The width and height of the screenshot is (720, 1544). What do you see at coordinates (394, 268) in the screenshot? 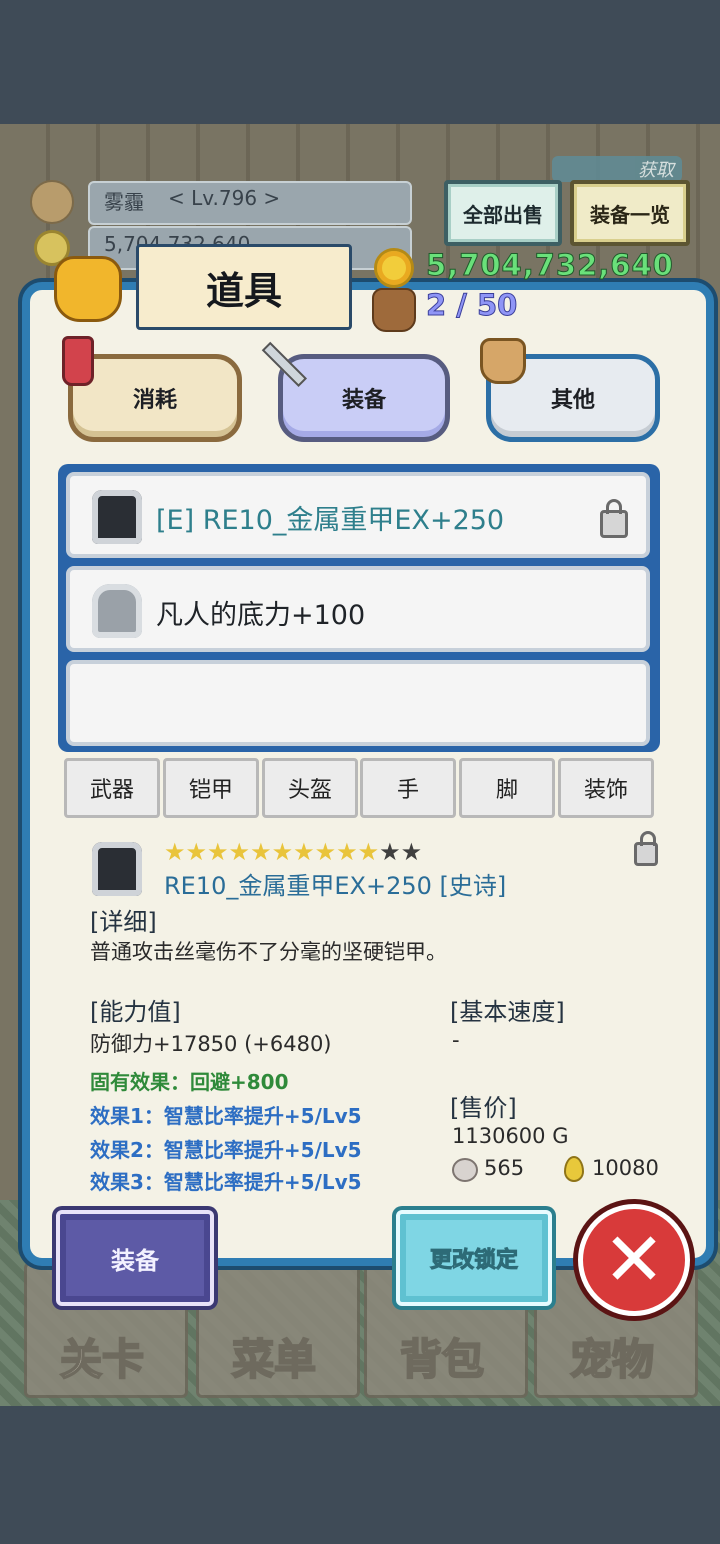
I see `gold-coin-icon-large` at bounding box center [394, 268].